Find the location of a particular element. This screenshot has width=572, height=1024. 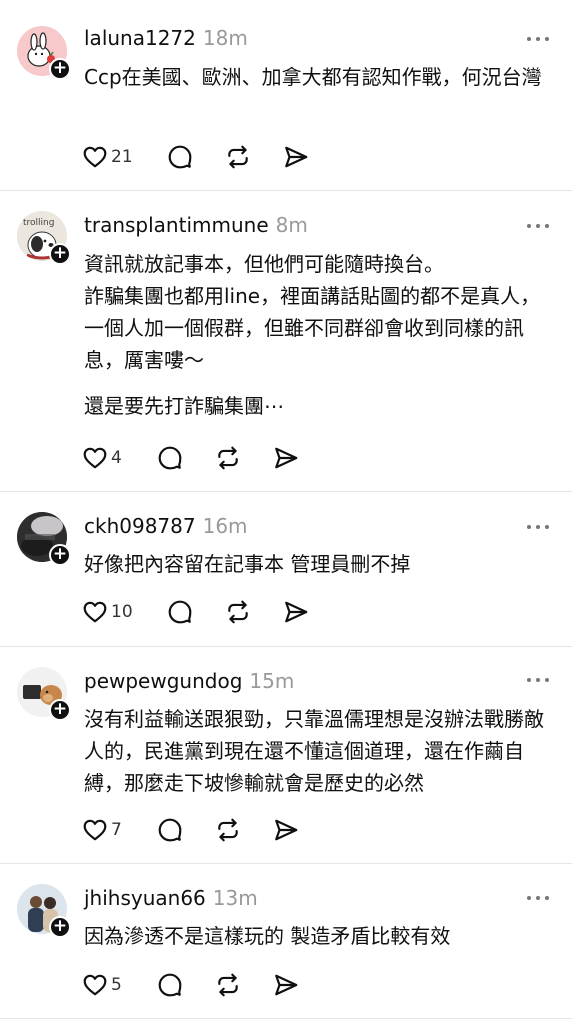

timestamp: 8m is located at coordinates (291, 225).